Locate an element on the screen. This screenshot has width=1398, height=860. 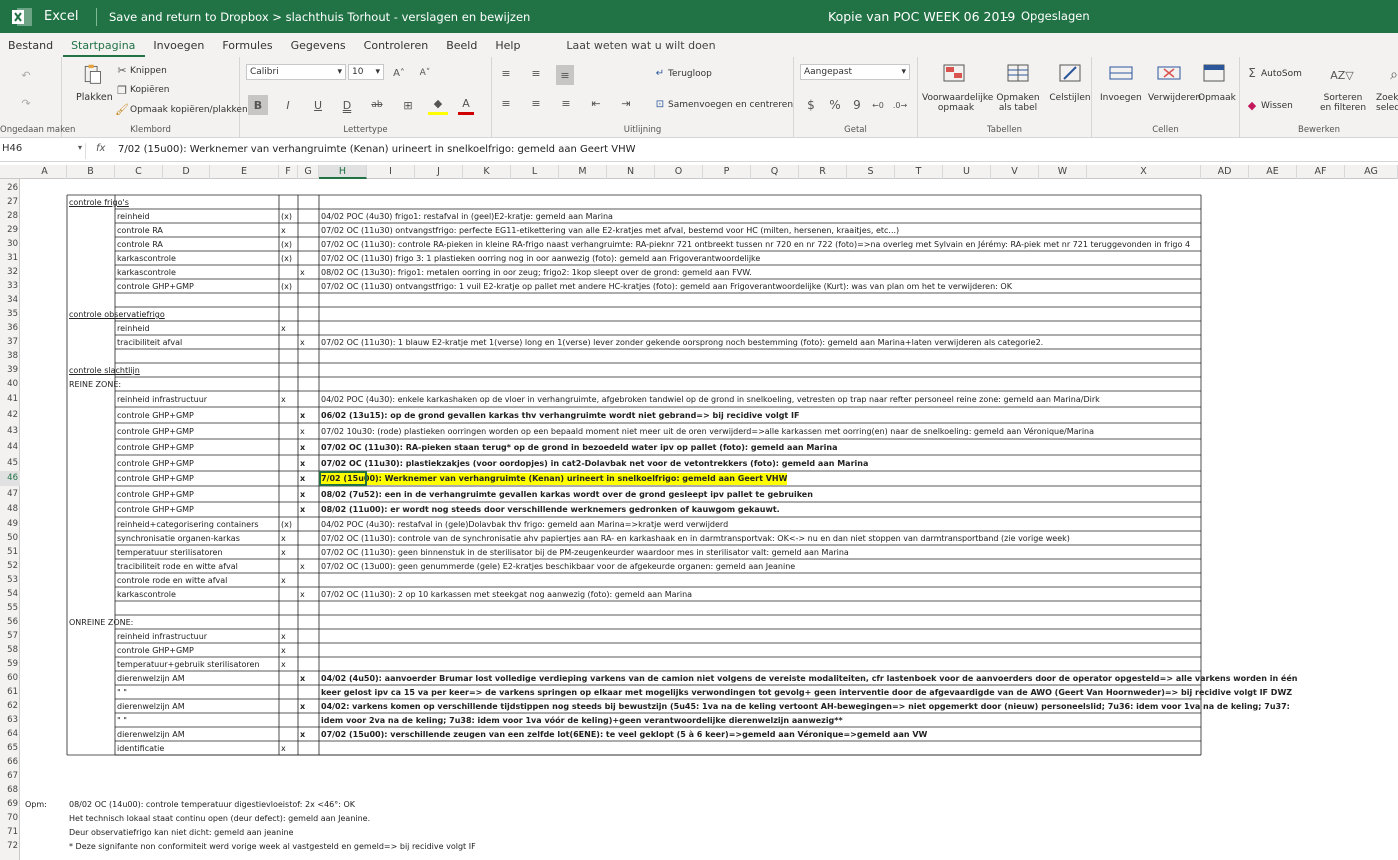
cell-H63: idem voor 2va na de keling; 7u38 is located at coordinates (582, 720).